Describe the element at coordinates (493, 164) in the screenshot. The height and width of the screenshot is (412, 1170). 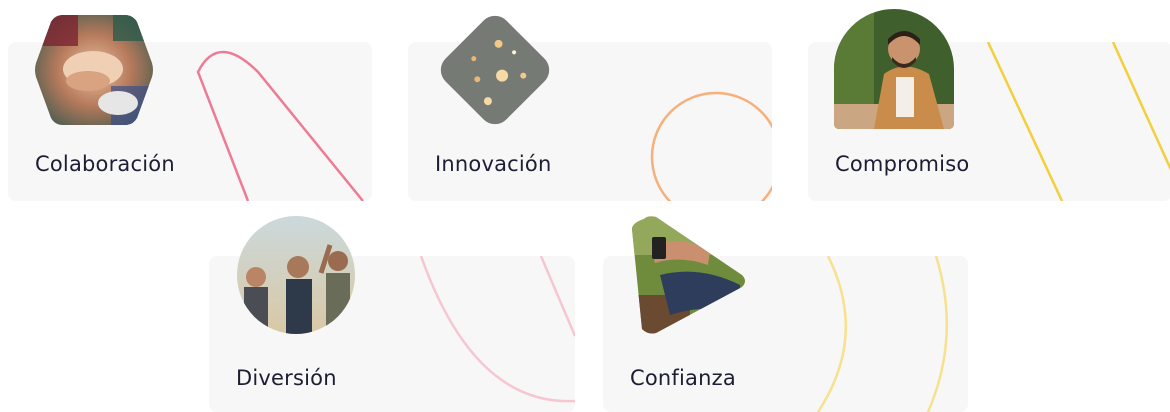
I see `value-title: Innovación` at that location.